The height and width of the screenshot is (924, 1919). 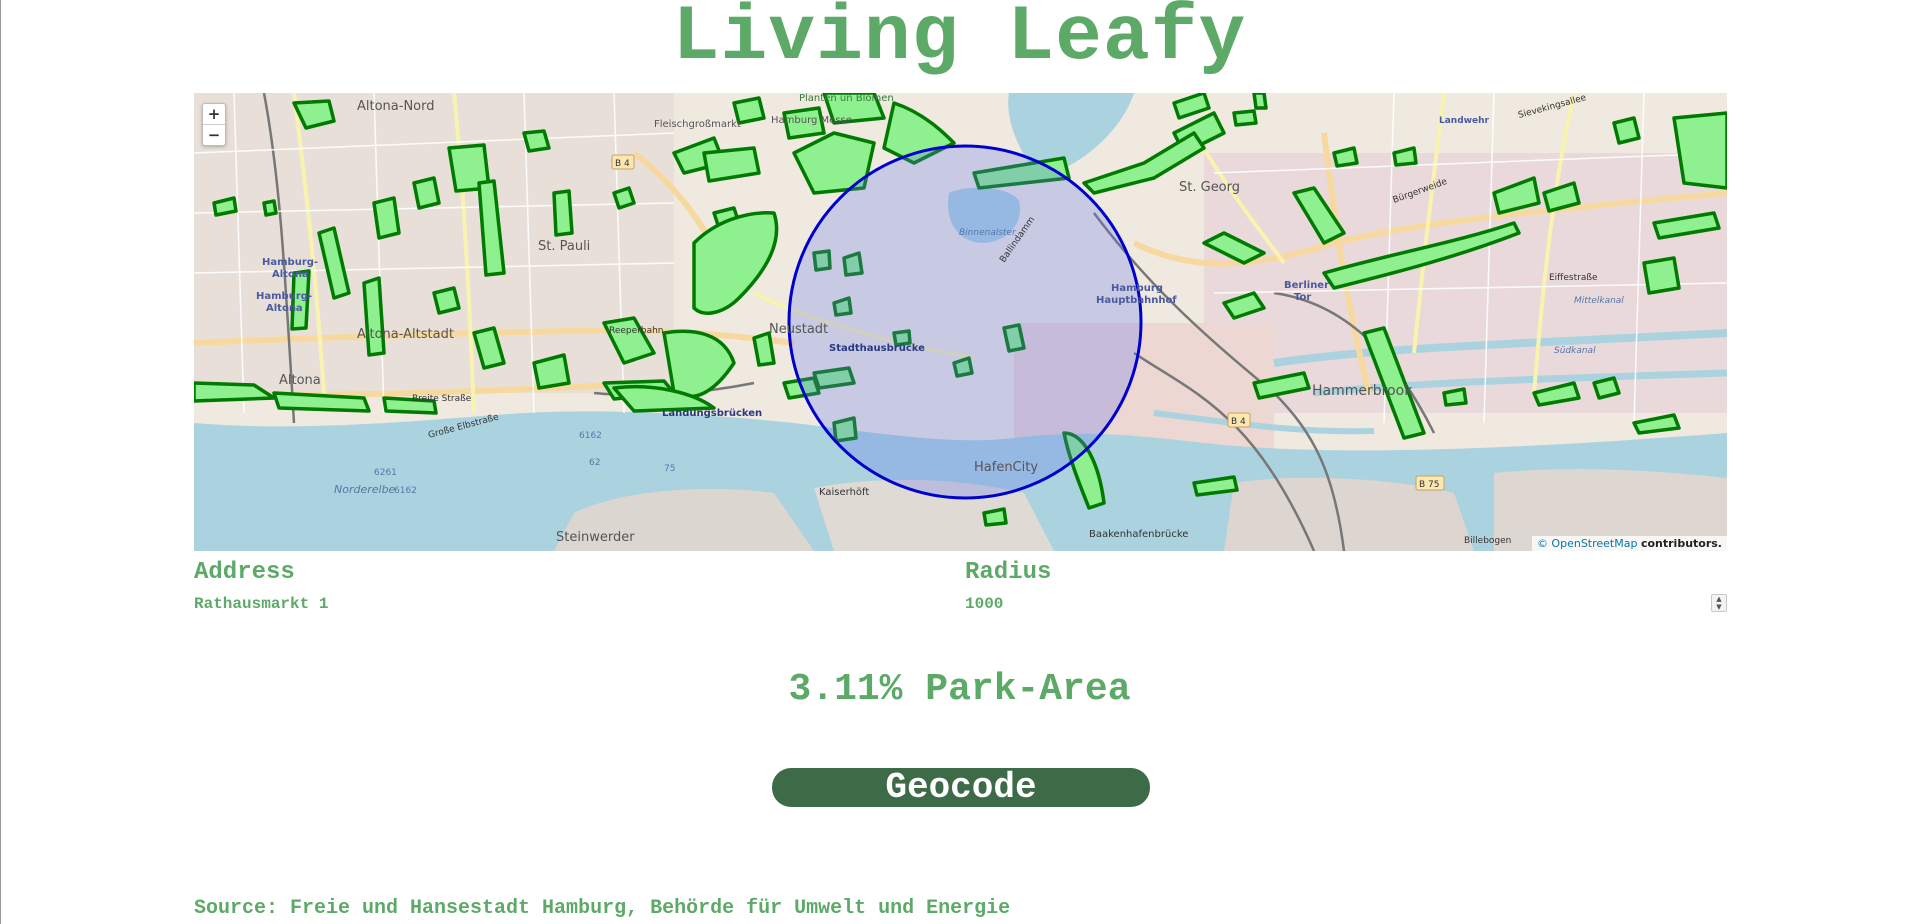 What do you see at coordinates (1464, 121) in the screenshot?
I see `map-label-landwehr: Landwehr` at bounding box center [1464, 121].